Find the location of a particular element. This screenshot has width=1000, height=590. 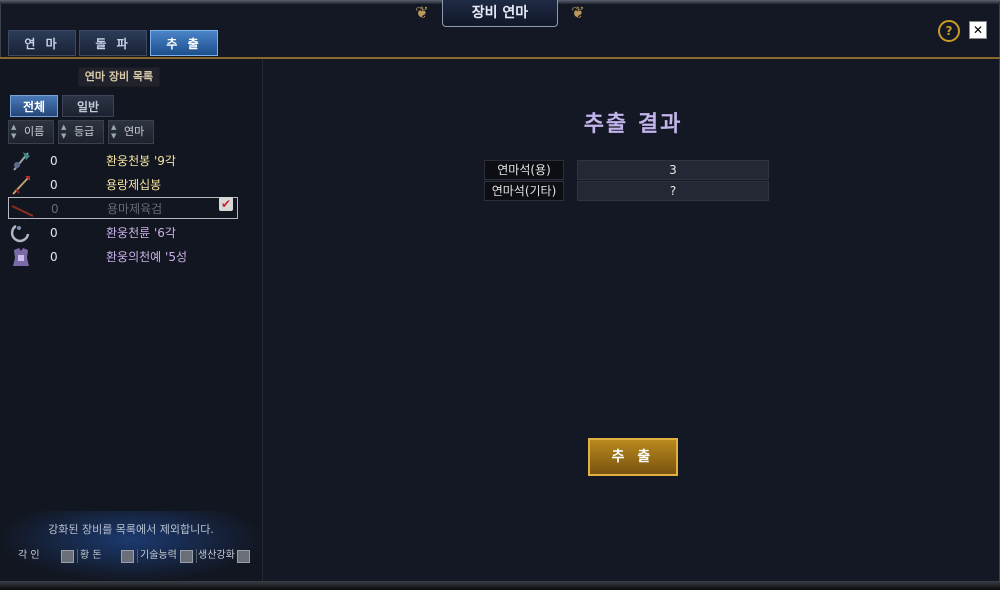

title-plate: ❦ 장비 연마 ❦ is located at coordinates (500, 14).